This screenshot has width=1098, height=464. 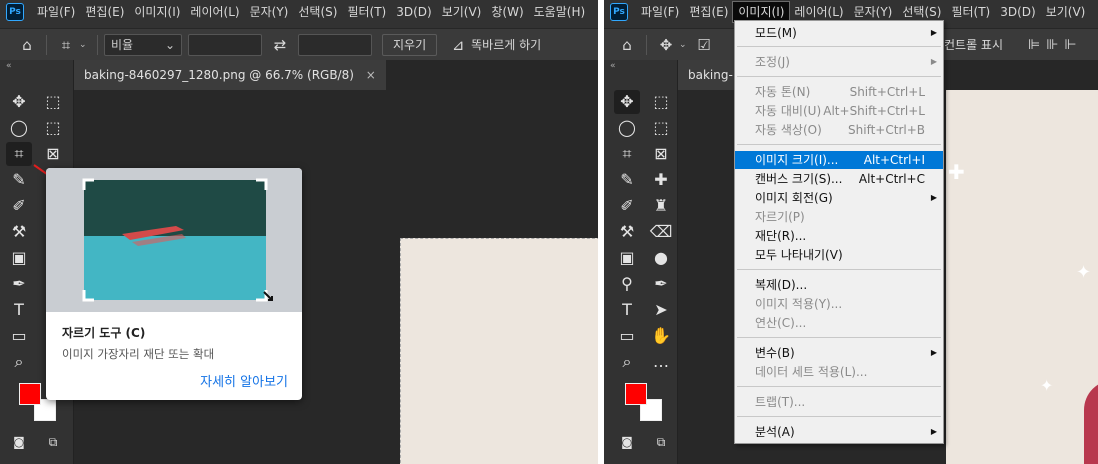 What do you see at coordinates (661, 232) in the screenshot?
I see `eraser-tool-icon: ⌫` at bounding box center [661, 232].